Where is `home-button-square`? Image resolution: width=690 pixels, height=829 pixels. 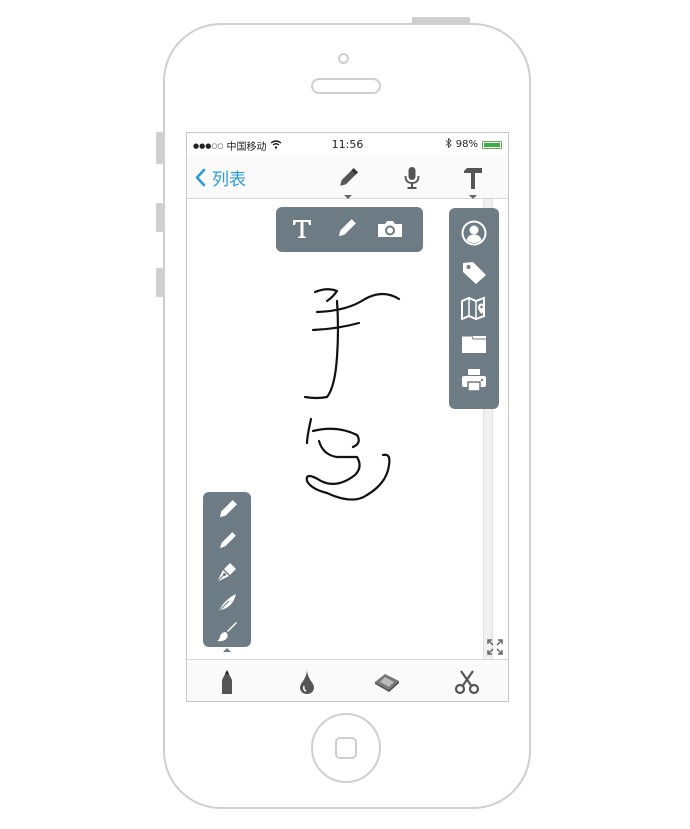
home-button-square is located at coordinates (346, 748).